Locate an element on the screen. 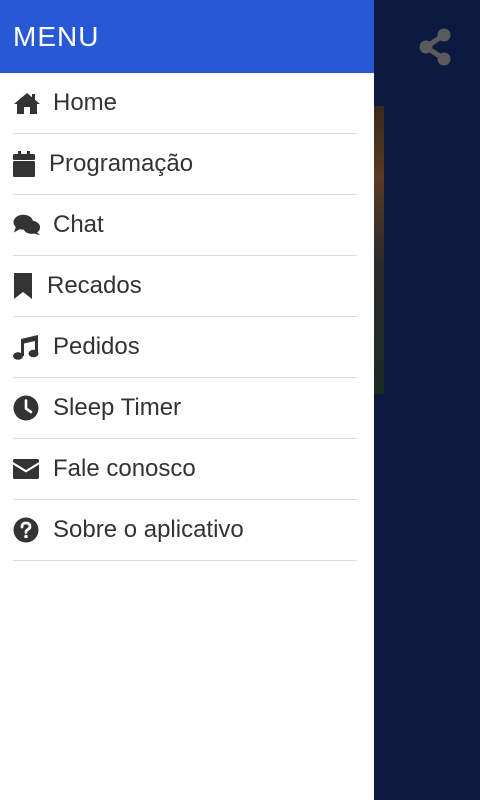 The height and width of the screenshot is (800, 480). menu-item-programacao: Programação is located at coordinates (185, 164).